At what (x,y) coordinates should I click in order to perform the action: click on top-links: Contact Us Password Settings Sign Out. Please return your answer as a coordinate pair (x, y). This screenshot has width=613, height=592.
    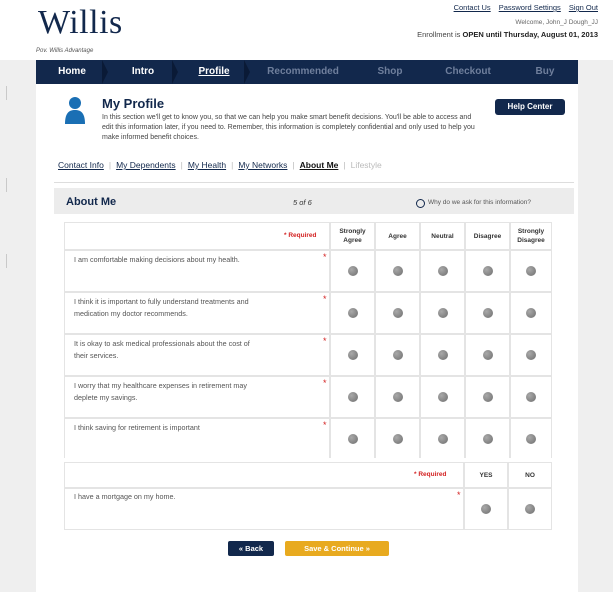
    Looking at the image, I should click on (526, 7).